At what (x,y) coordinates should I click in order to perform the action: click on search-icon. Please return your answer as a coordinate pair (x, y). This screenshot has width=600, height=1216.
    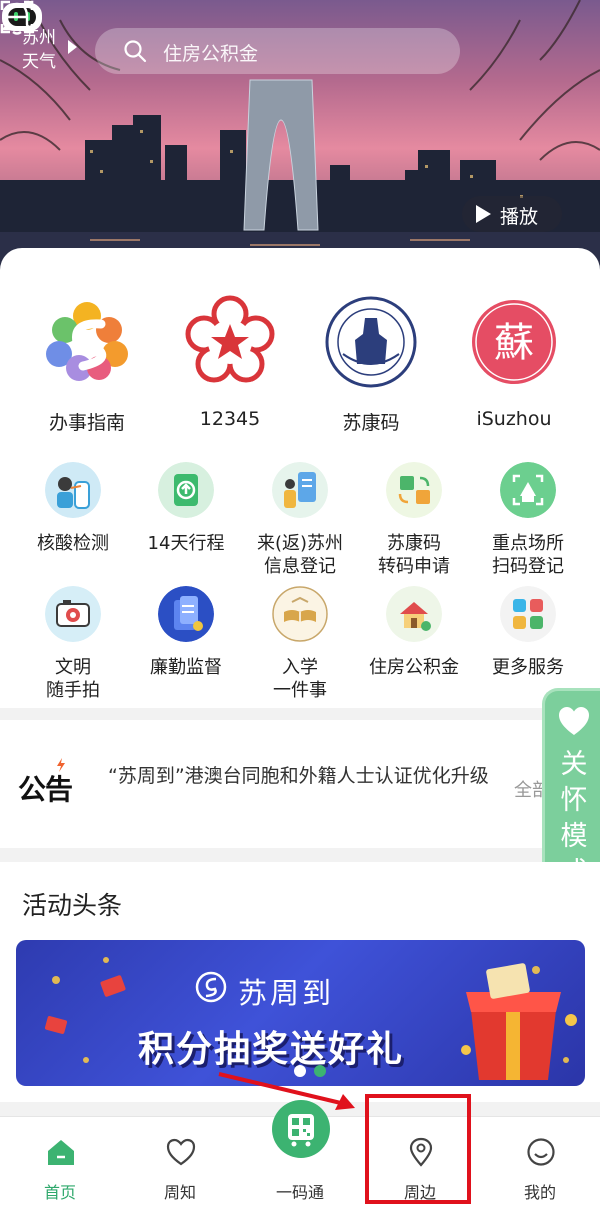
    Looking at the image, I should click on (135, 51).